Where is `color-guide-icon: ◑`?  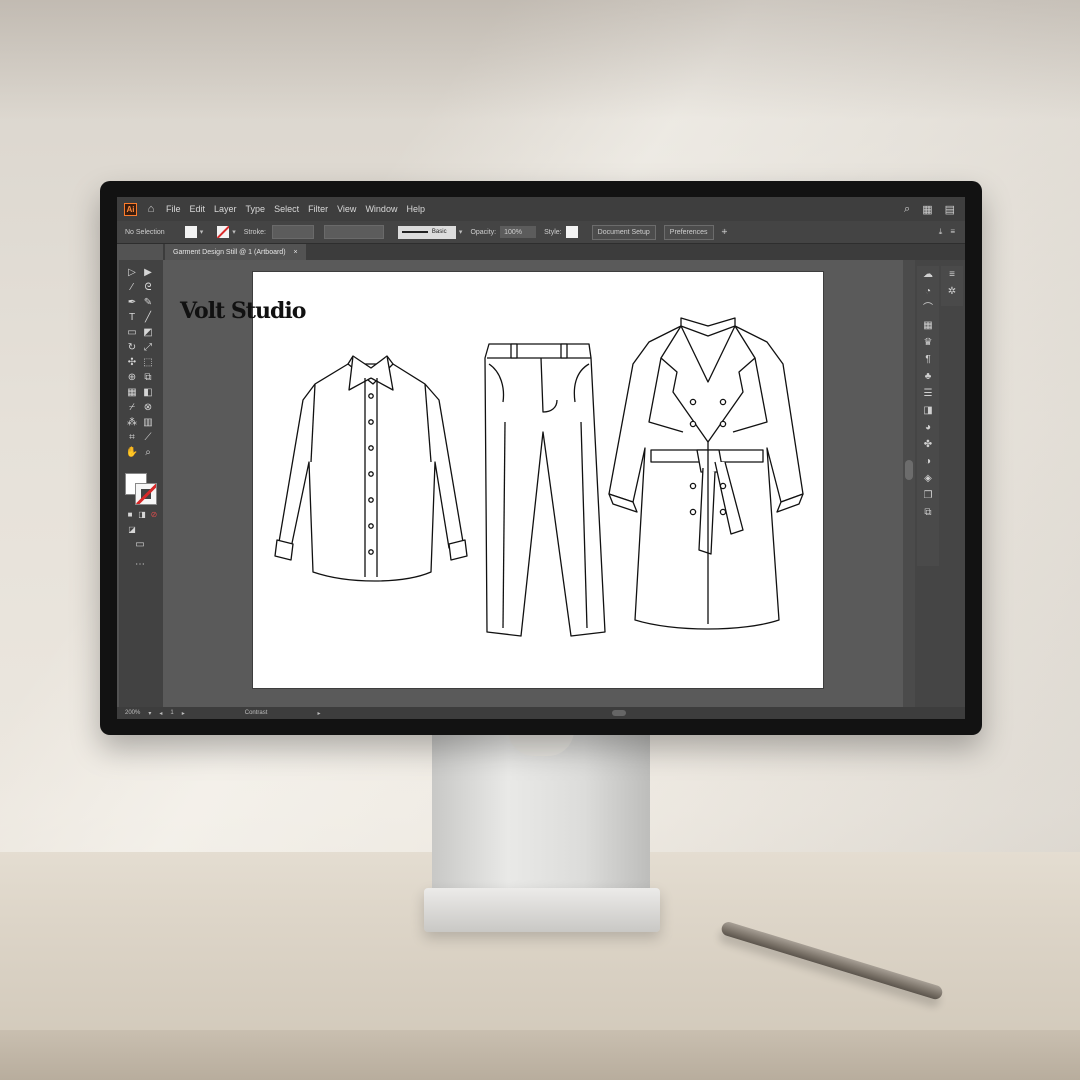 color-guide-icon: ◑ is located at coordinates (928, 461).